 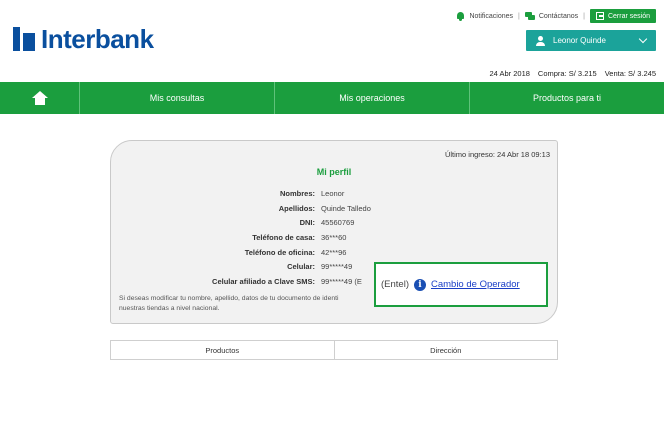 I want to click on logo-mark-icon, so click(x=24, y=39).